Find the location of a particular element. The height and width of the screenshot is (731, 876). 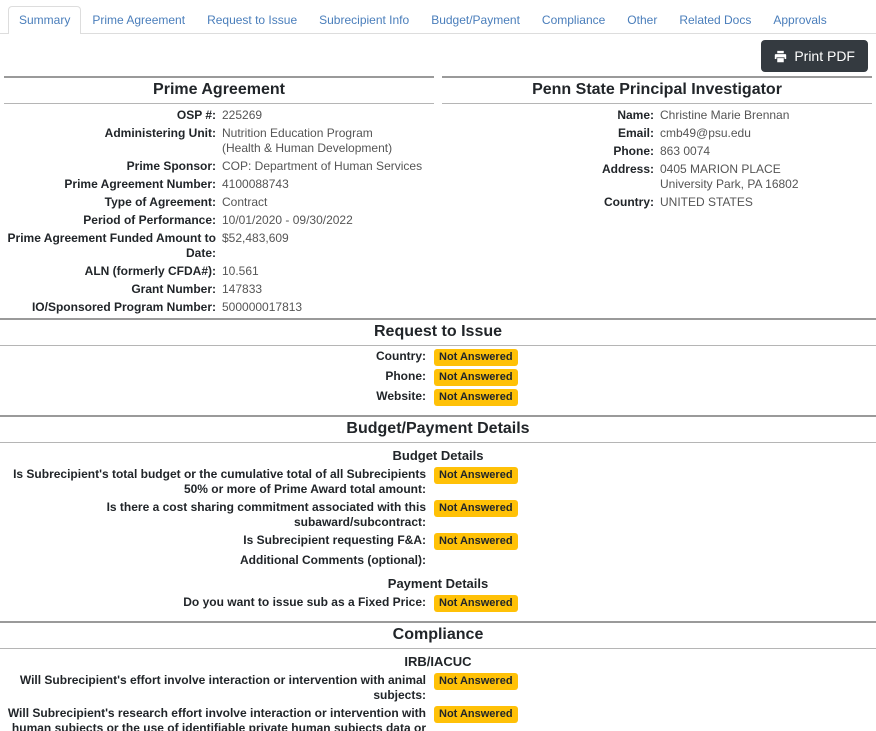

prime-agreement-title: Prime Agreement is located at coordinates (219, 89).